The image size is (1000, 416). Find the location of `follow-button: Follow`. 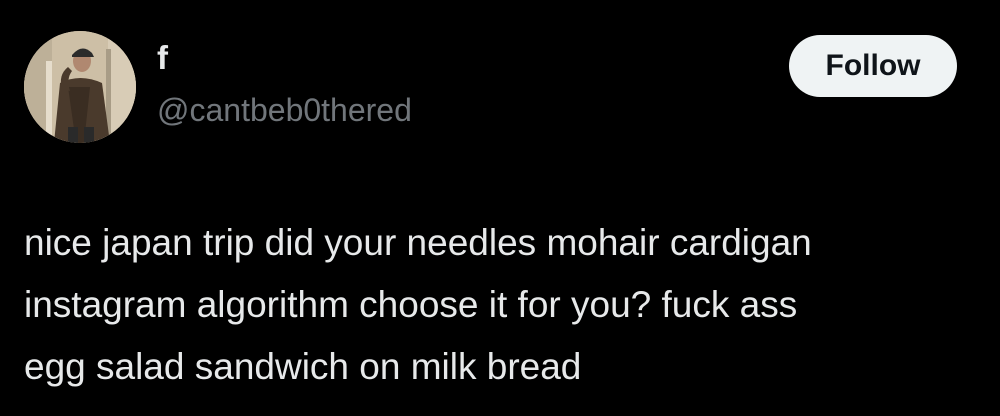

follow-button: Follow is located at coordinates (873, 66).